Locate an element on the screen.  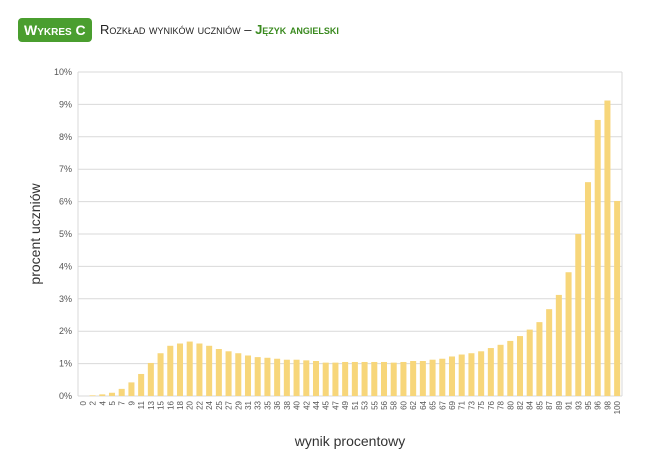
x-tick-label: 58 is located at coordinates (394, 404).